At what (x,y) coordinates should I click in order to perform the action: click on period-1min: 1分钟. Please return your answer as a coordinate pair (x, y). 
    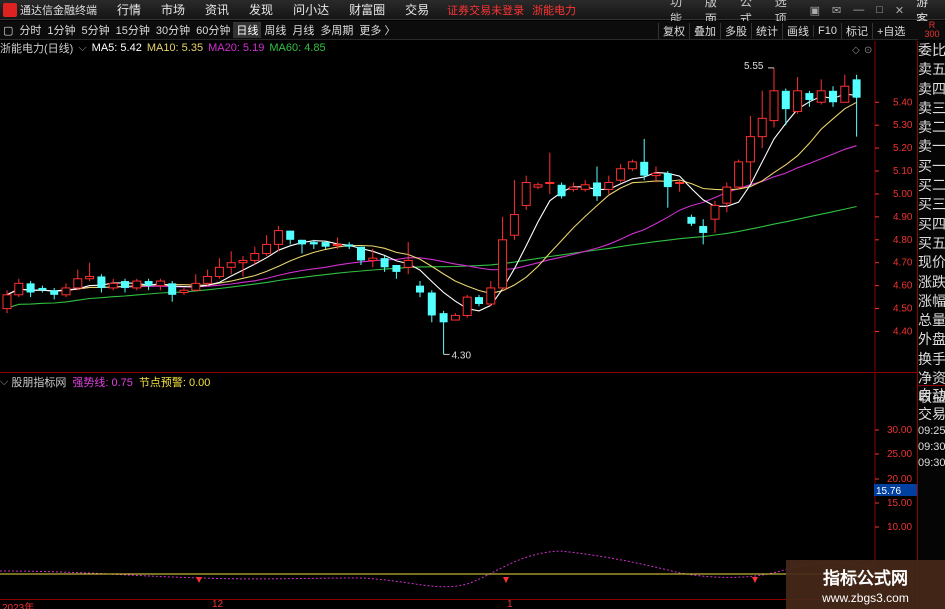
    Looking at the image, I should click on (61, 30).